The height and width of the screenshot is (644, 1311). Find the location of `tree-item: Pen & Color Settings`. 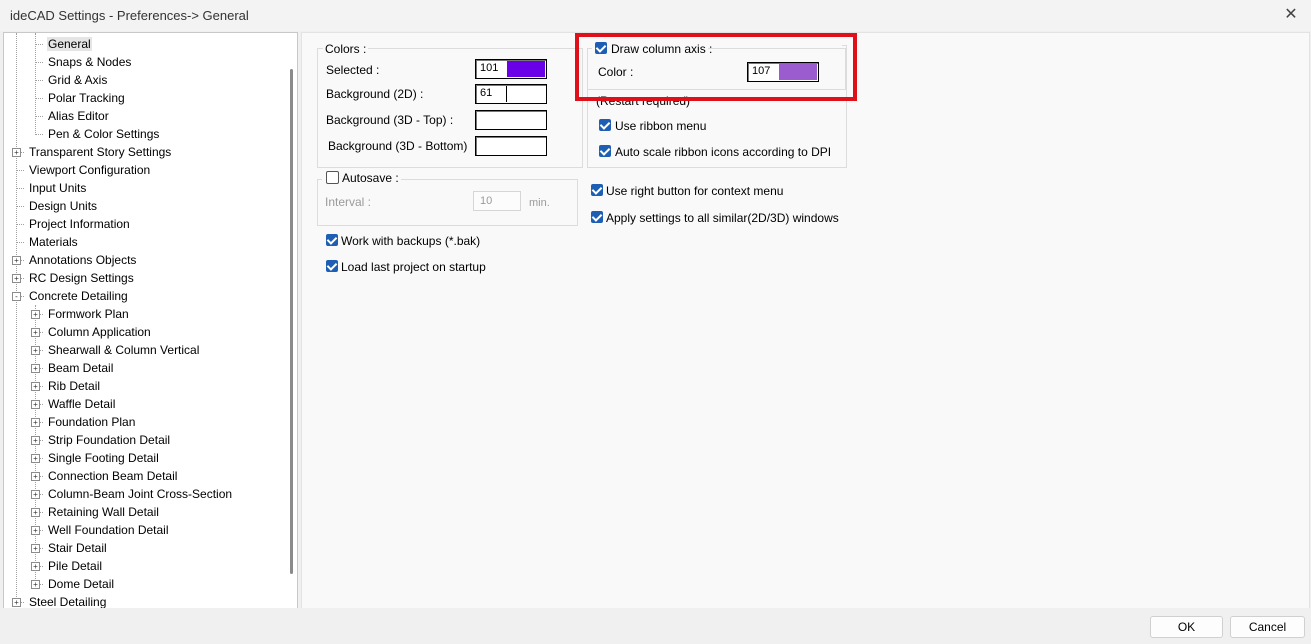

tree-item: Pen & Color Settings is located at coordinates (103, 134).